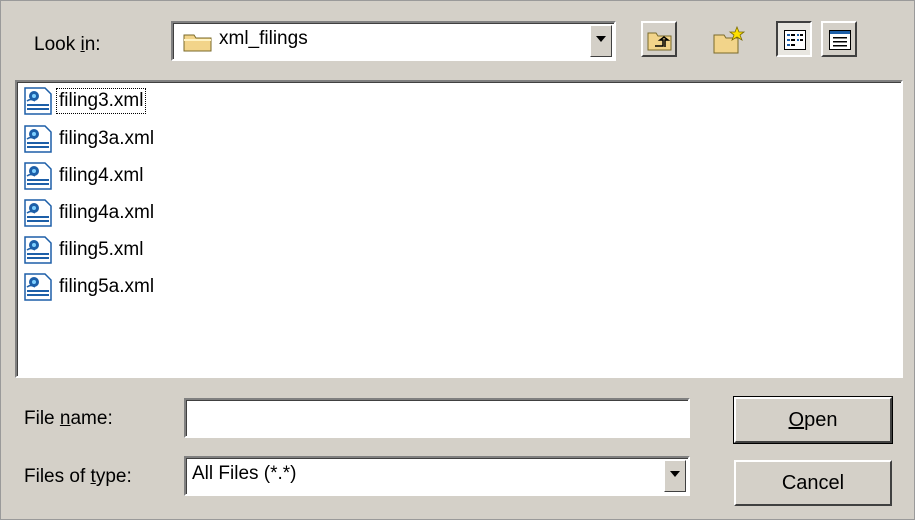 Image resolution: width=915 pixels, height=520 pixels. Describe the element at coordinates (67, 44) in the screenshot. I see `look-in-label: Look in:` at that location.